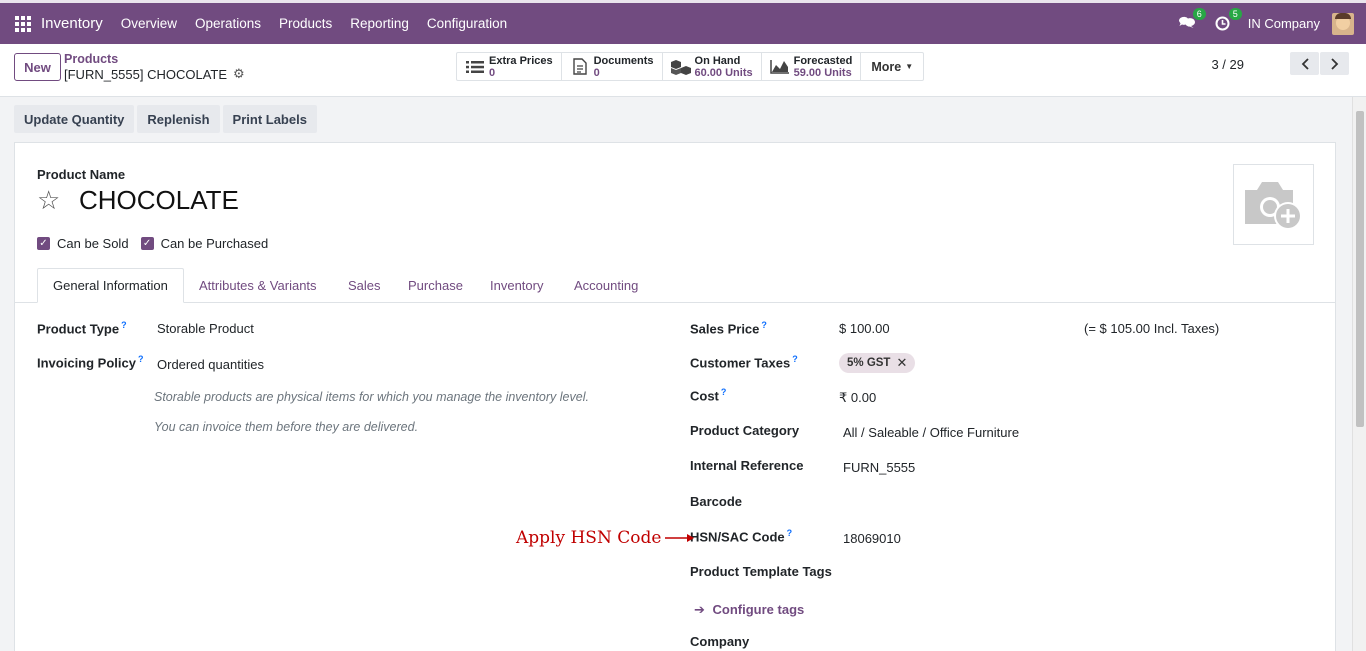 Image resolution: width=1366 pixels, height=651 pixels. What do you see at coordinates (159, 200) in the screenshot?
I see `product-name-input: CHOCOLATE` at bounding box center [159, 200].